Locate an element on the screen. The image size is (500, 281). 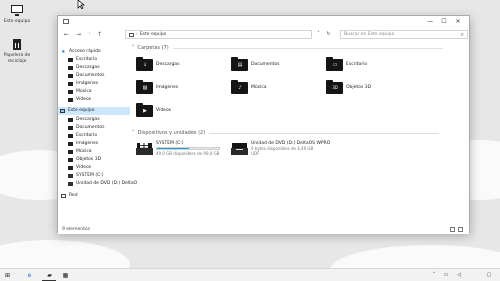
star-icon: ★ is located at coordinates (63, 52).